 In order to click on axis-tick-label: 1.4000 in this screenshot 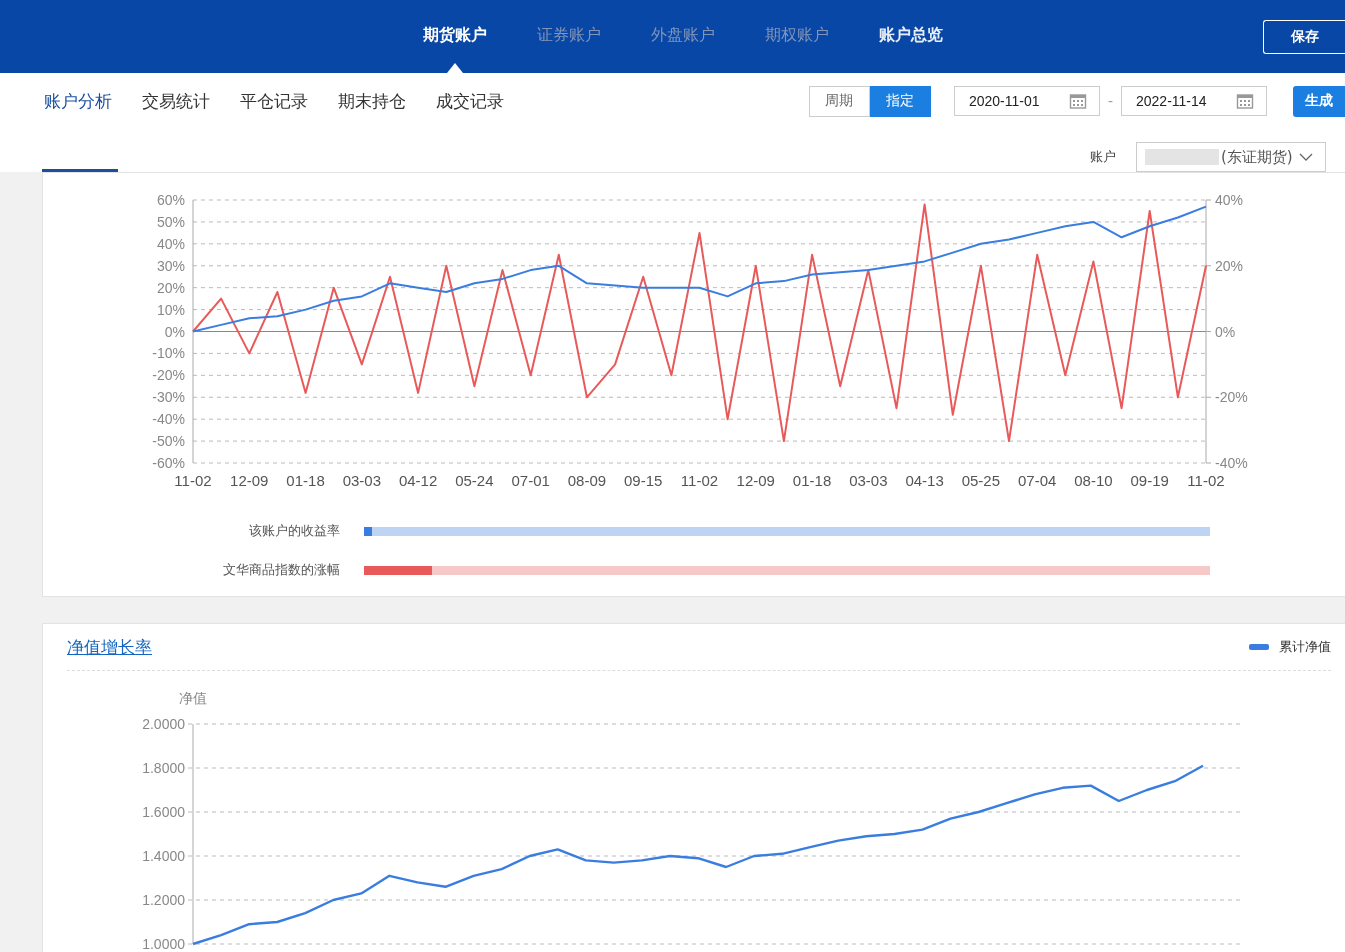, I will do `click(163, 856)`.